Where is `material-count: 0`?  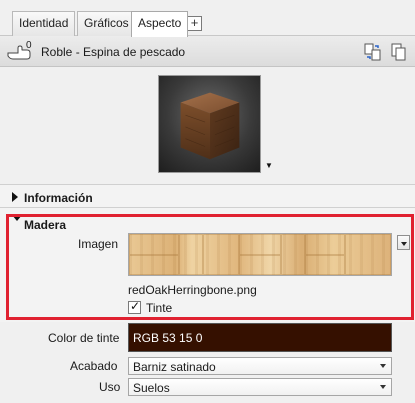 material-count: 0 is located at coordinates (29, 45).